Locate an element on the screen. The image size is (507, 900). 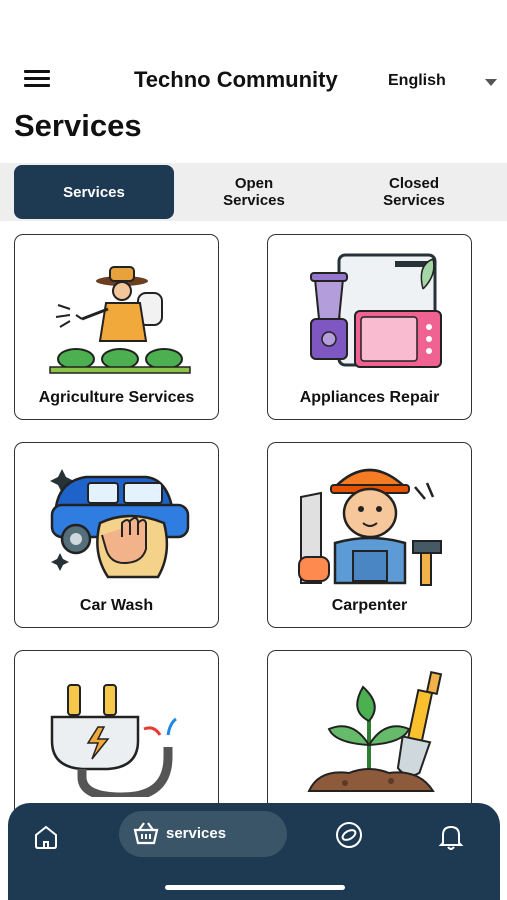
nav-notifications is located at coordinates (451, 839).